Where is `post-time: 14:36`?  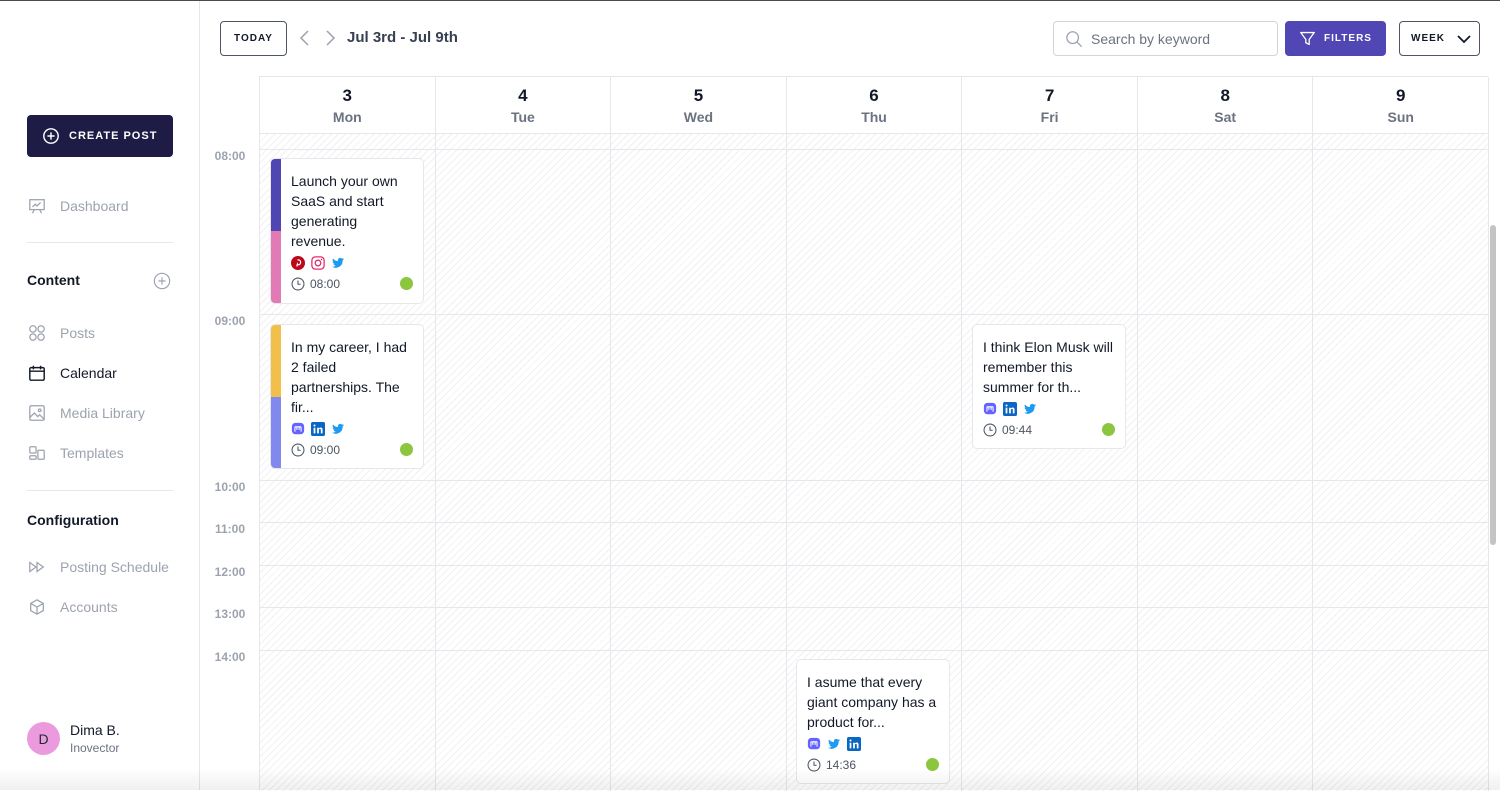
post-time: 14:36 is located at coordinates (841, 765).